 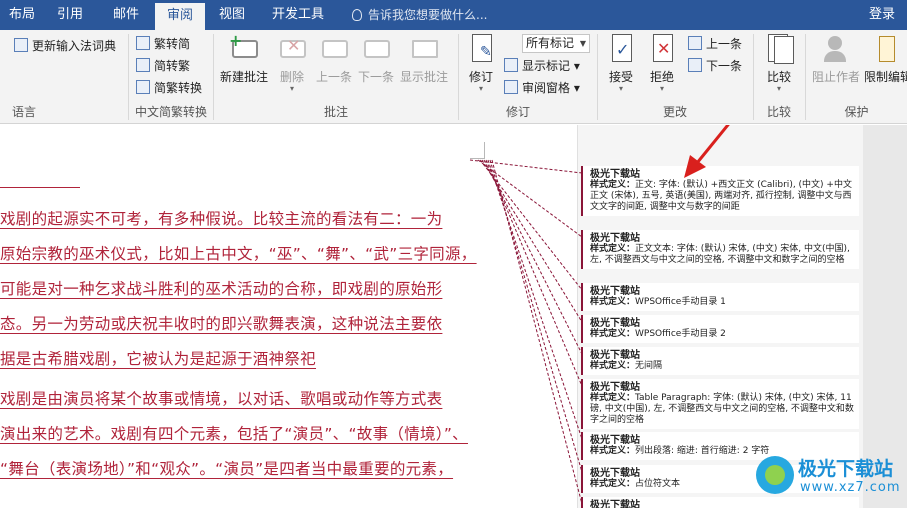 I want to click on watermark-url: www.xz7.com, so click(x=850, y=487).